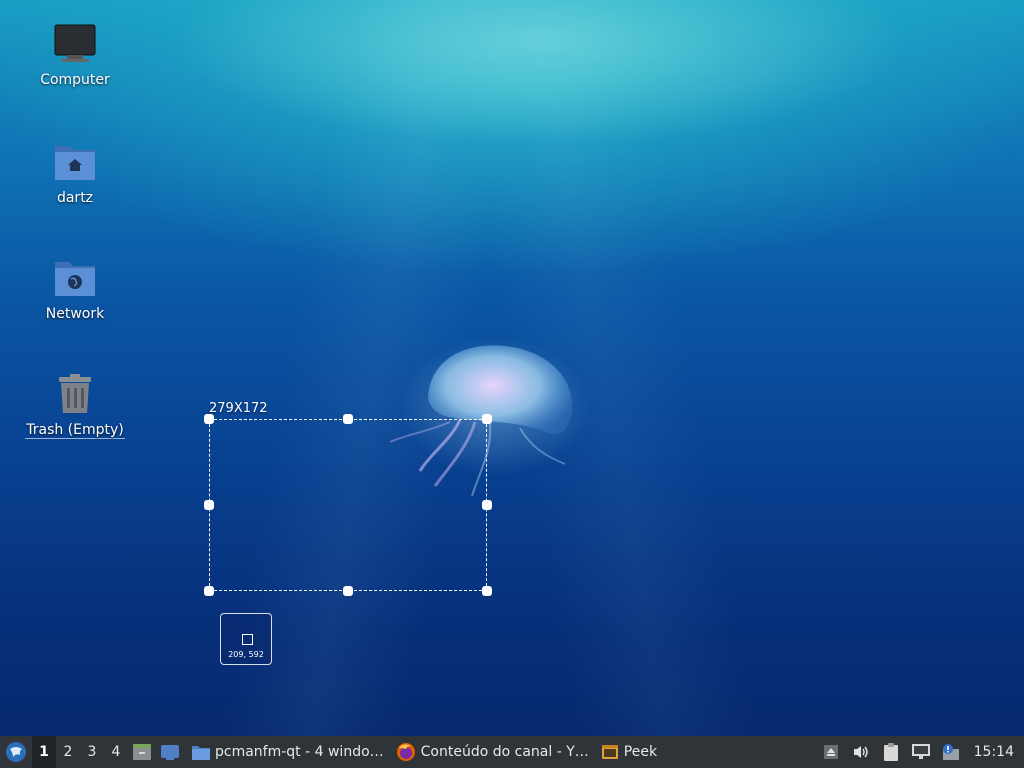 Image resolution: width=1024 pixels, height=768 pixels. I want to click on task-label: Peek, so click(640, 752).